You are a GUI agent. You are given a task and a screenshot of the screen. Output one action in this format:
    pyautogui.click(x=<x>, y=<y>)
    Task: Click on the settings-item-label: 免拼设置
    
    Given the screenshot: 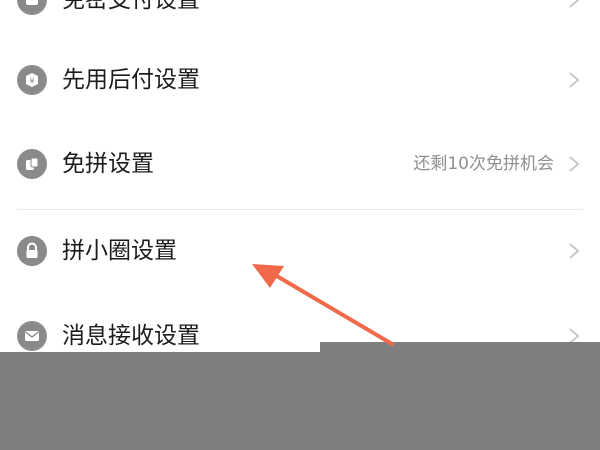 What is the action you would take?
    pyautogui.click(x=108, y=164)
    